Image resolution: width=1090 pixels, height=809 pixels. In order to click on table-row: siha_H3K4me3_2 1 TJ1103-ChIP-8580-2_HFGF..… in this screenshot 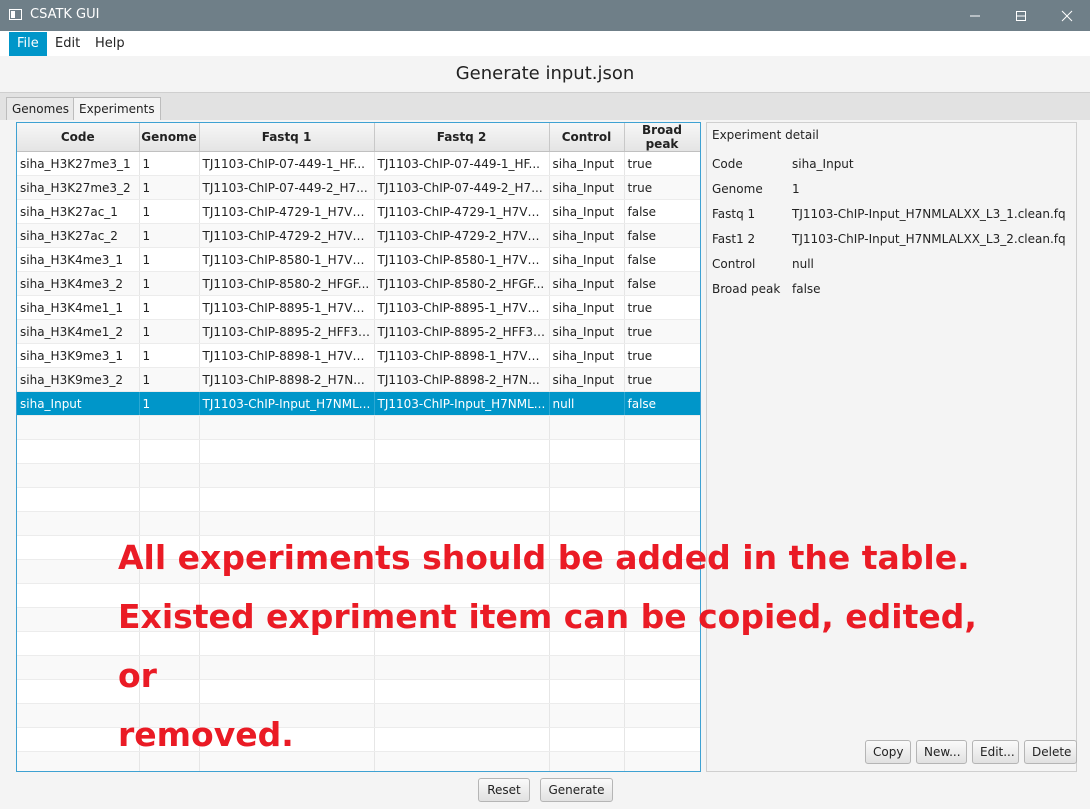, I will do `click(358, 283)`.